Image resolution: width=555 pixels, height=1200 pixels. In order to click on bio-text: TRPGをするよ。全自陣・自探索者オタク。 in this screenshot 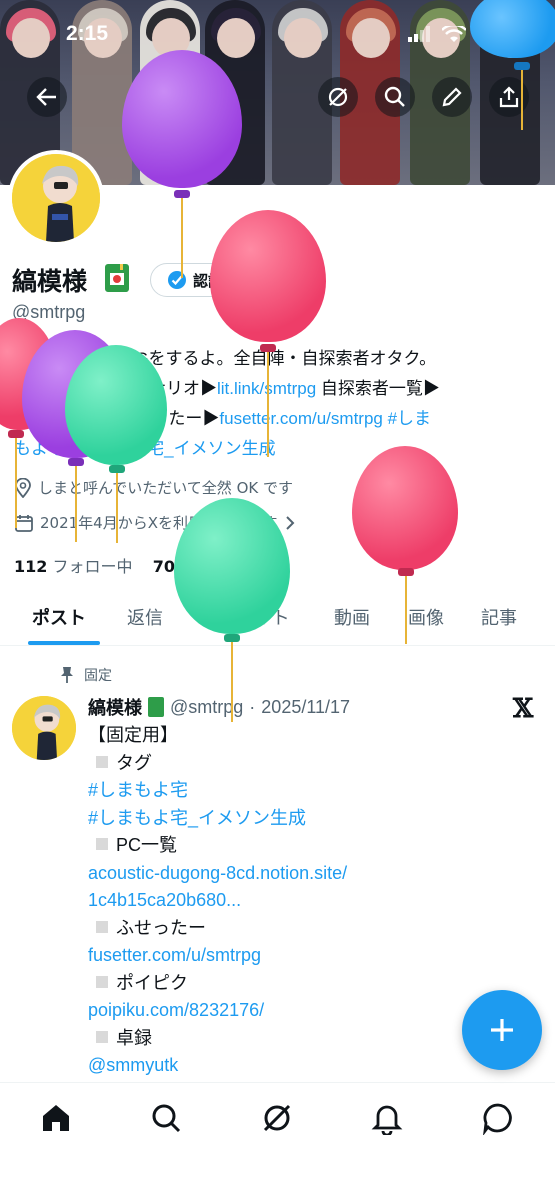, I will do `click(269, 358)`.